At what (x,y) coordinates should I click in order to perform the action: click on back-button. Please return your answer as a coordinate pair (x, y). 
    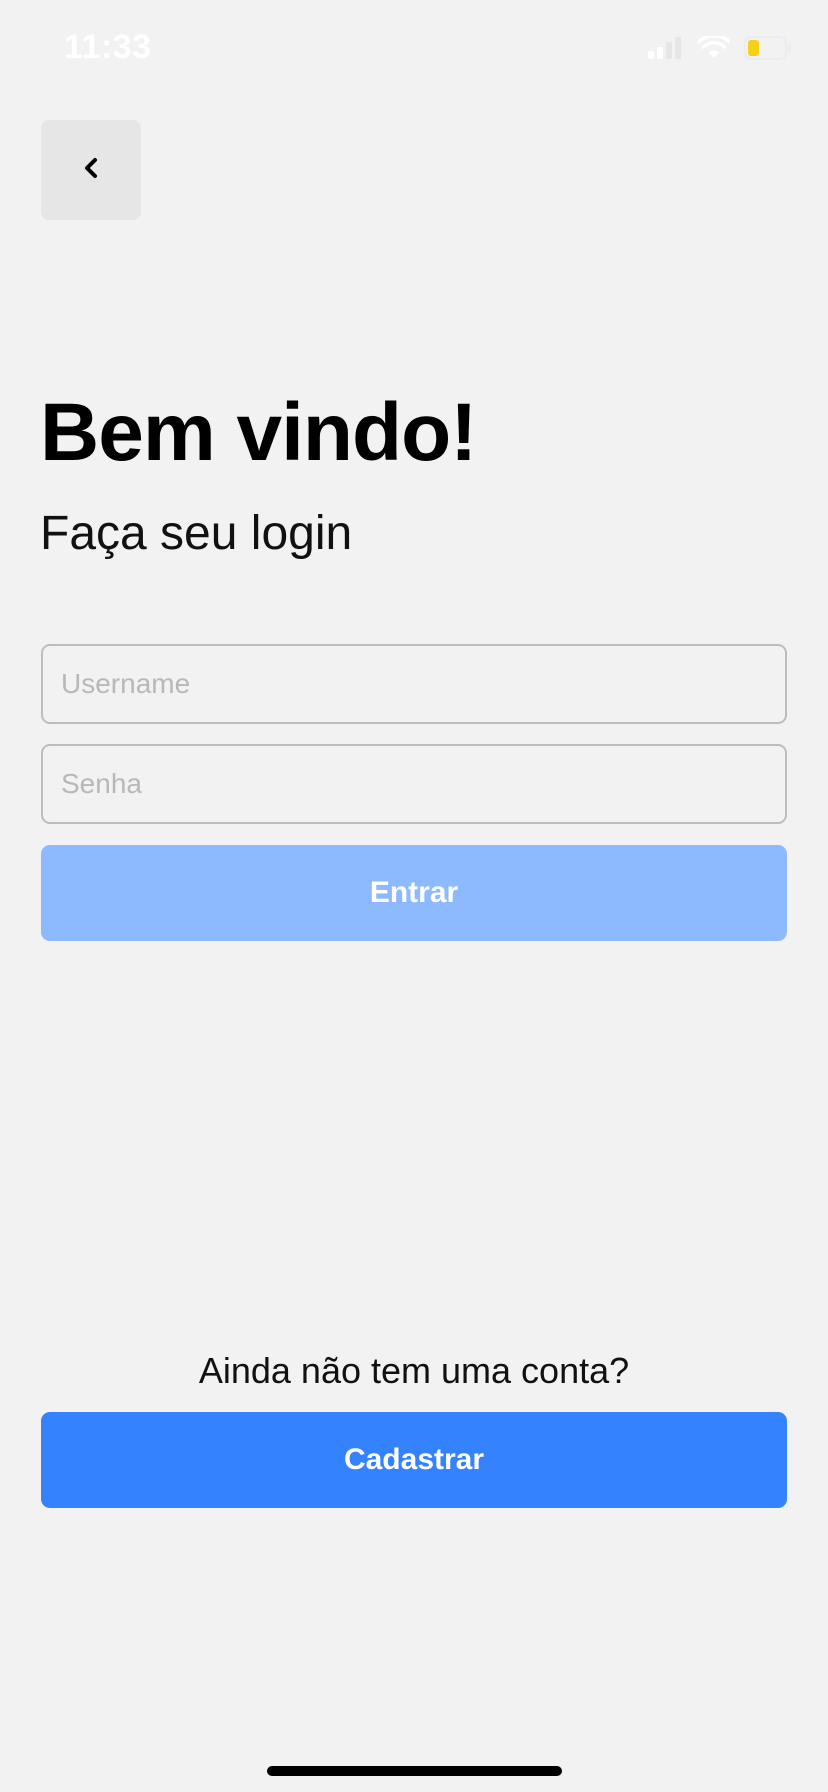
    Looking at the image, I should click on (91, 170).